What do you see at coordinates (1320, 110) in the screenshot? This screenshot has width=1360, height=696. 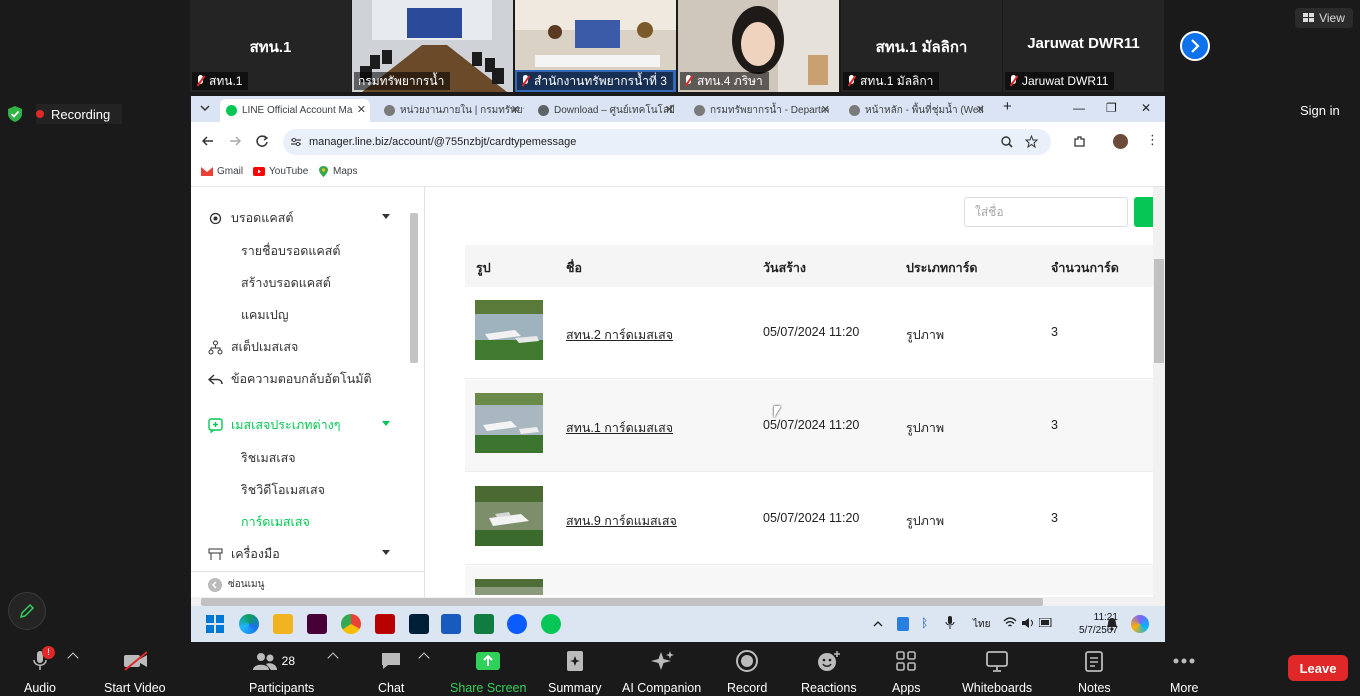 I see `sign-in-link: Sign in` at bounding box center [1320, 110].